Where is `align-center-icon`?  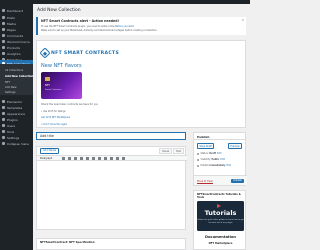 align-center-icon is located at coordinates (99, 158).